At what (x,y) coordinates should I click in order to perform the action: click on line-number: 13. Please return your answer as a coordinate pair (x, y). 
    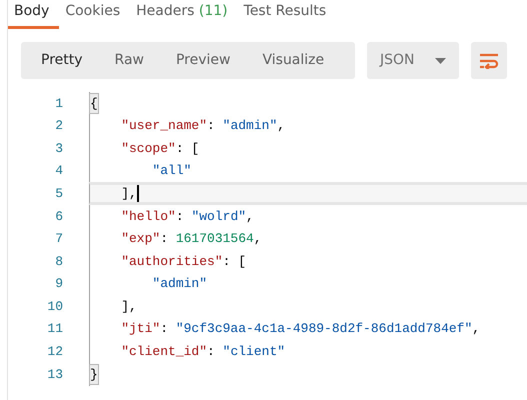
    Looking at the image, I should click on (54, 375).